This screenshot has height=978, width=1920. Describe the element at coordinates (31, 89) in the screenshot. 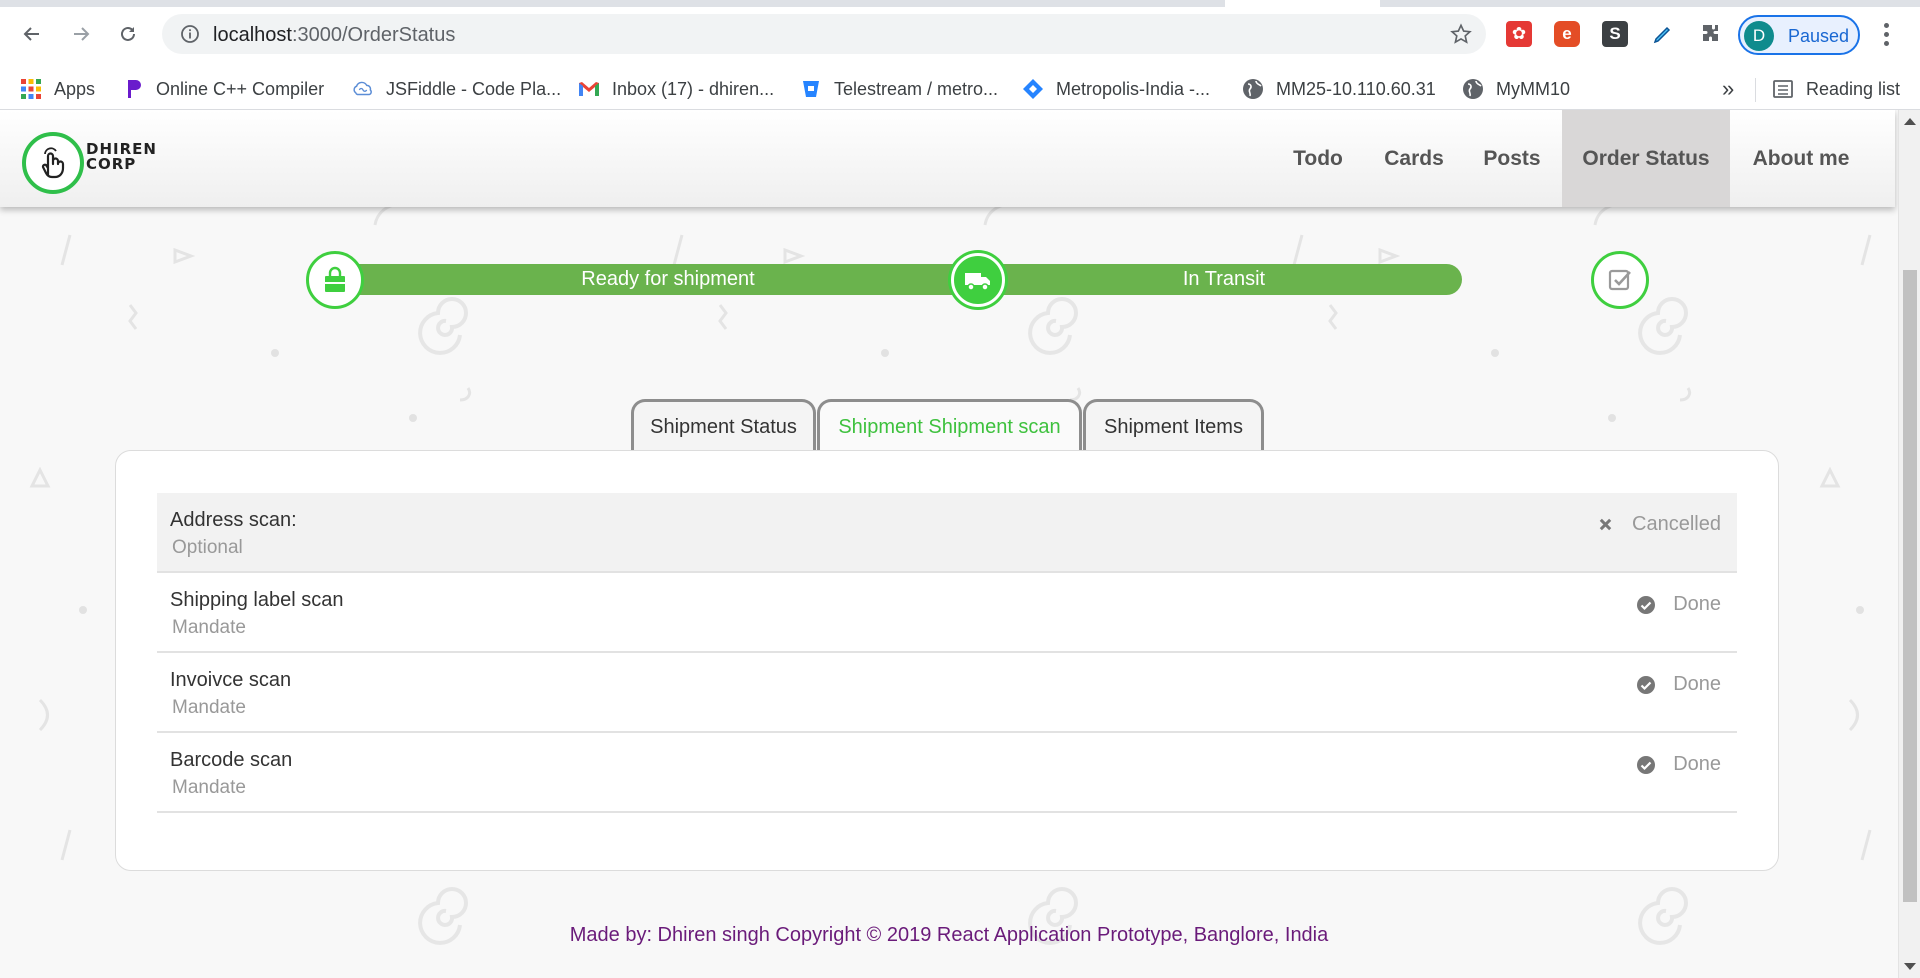

I see `apps-grid-icon` at that location.